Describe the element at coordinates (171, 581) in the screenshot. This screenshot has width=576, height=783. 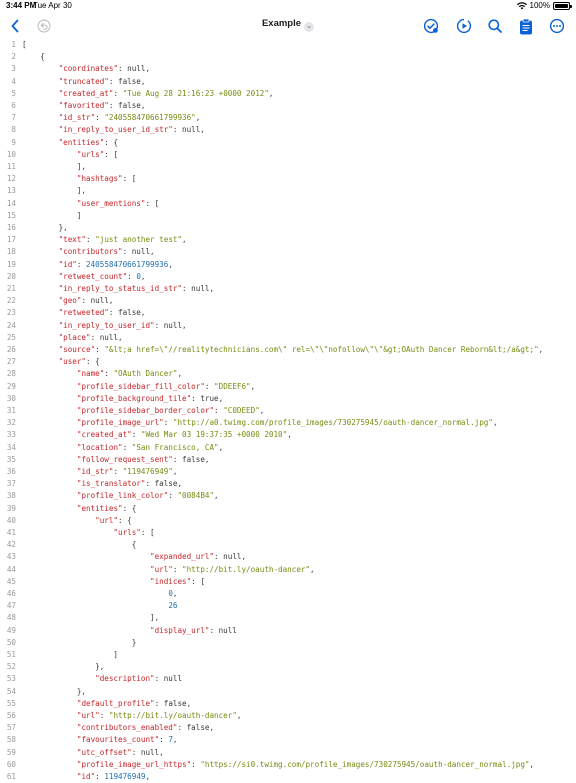
I see `json-key: "indices"` at that location.